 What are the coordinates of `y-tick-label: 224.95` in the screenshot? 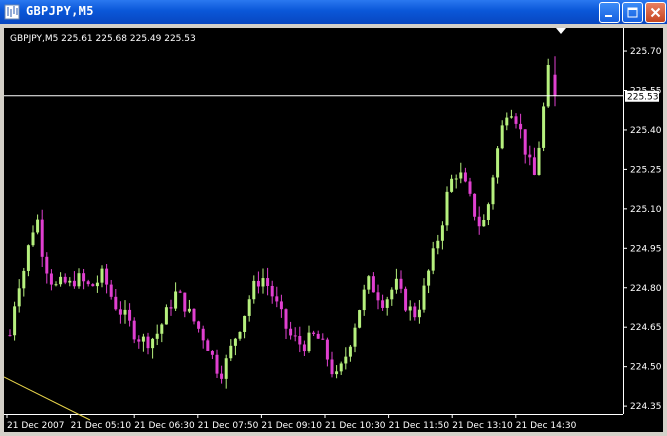 It's located at (646, 249).